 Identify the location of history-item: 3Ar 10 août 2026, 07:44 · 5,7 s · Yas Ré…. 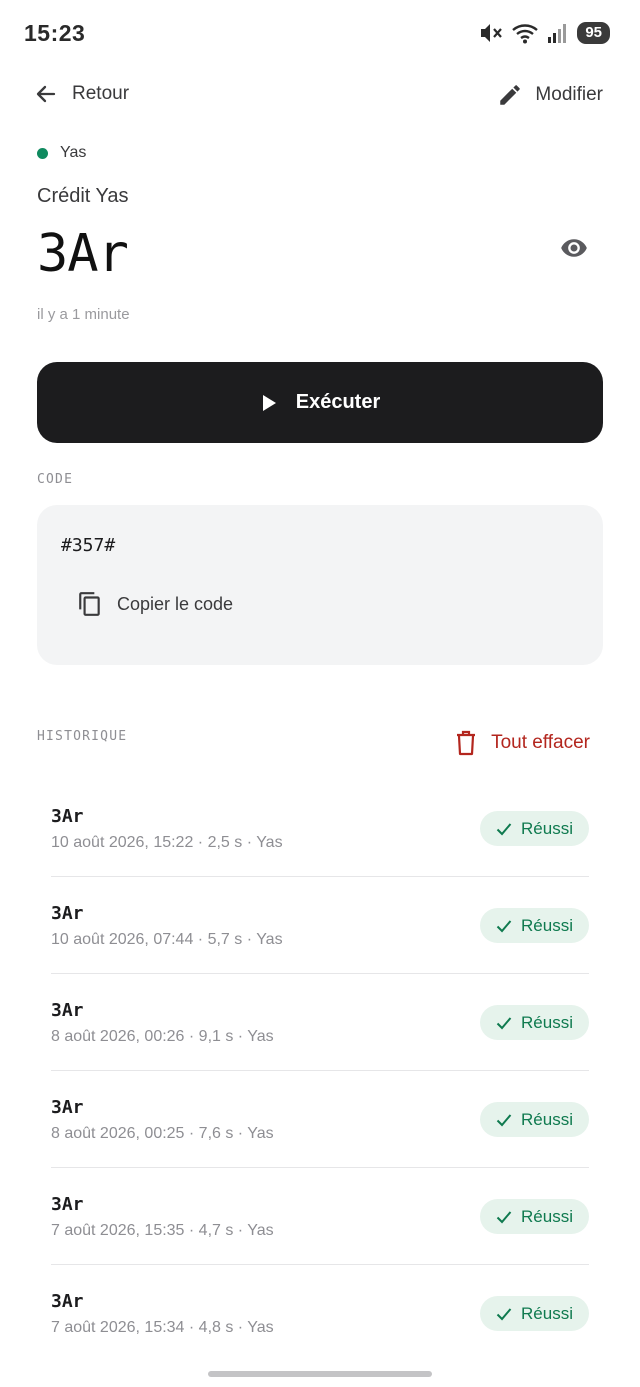
(320, 925).